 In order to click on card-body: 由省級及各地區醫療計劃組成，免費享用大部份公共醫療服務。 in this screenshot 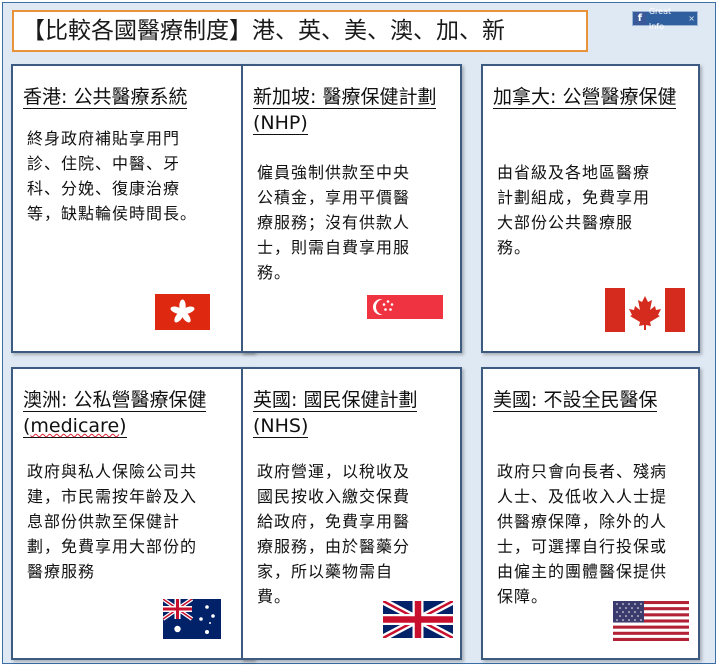, I will do `click(574, 210)`.